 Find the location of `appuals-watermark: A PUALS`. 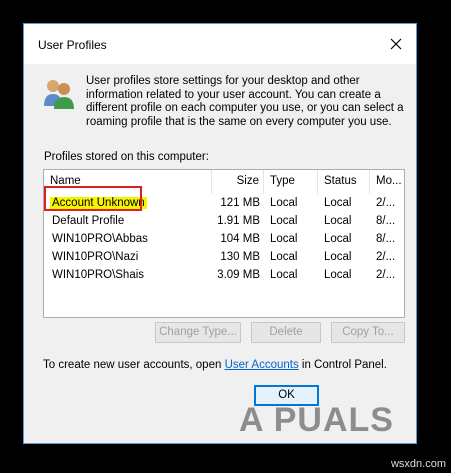

appuals-watermark: A PUALS is located at coordinates (316, 420).